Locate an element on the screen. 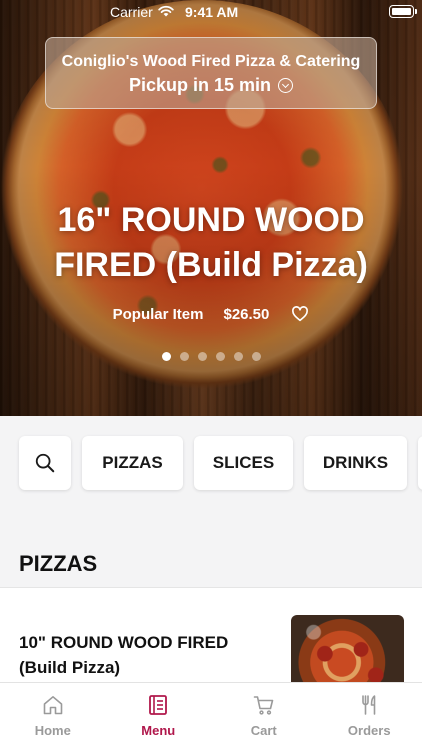  search-button is located at coordinates (45, 463).